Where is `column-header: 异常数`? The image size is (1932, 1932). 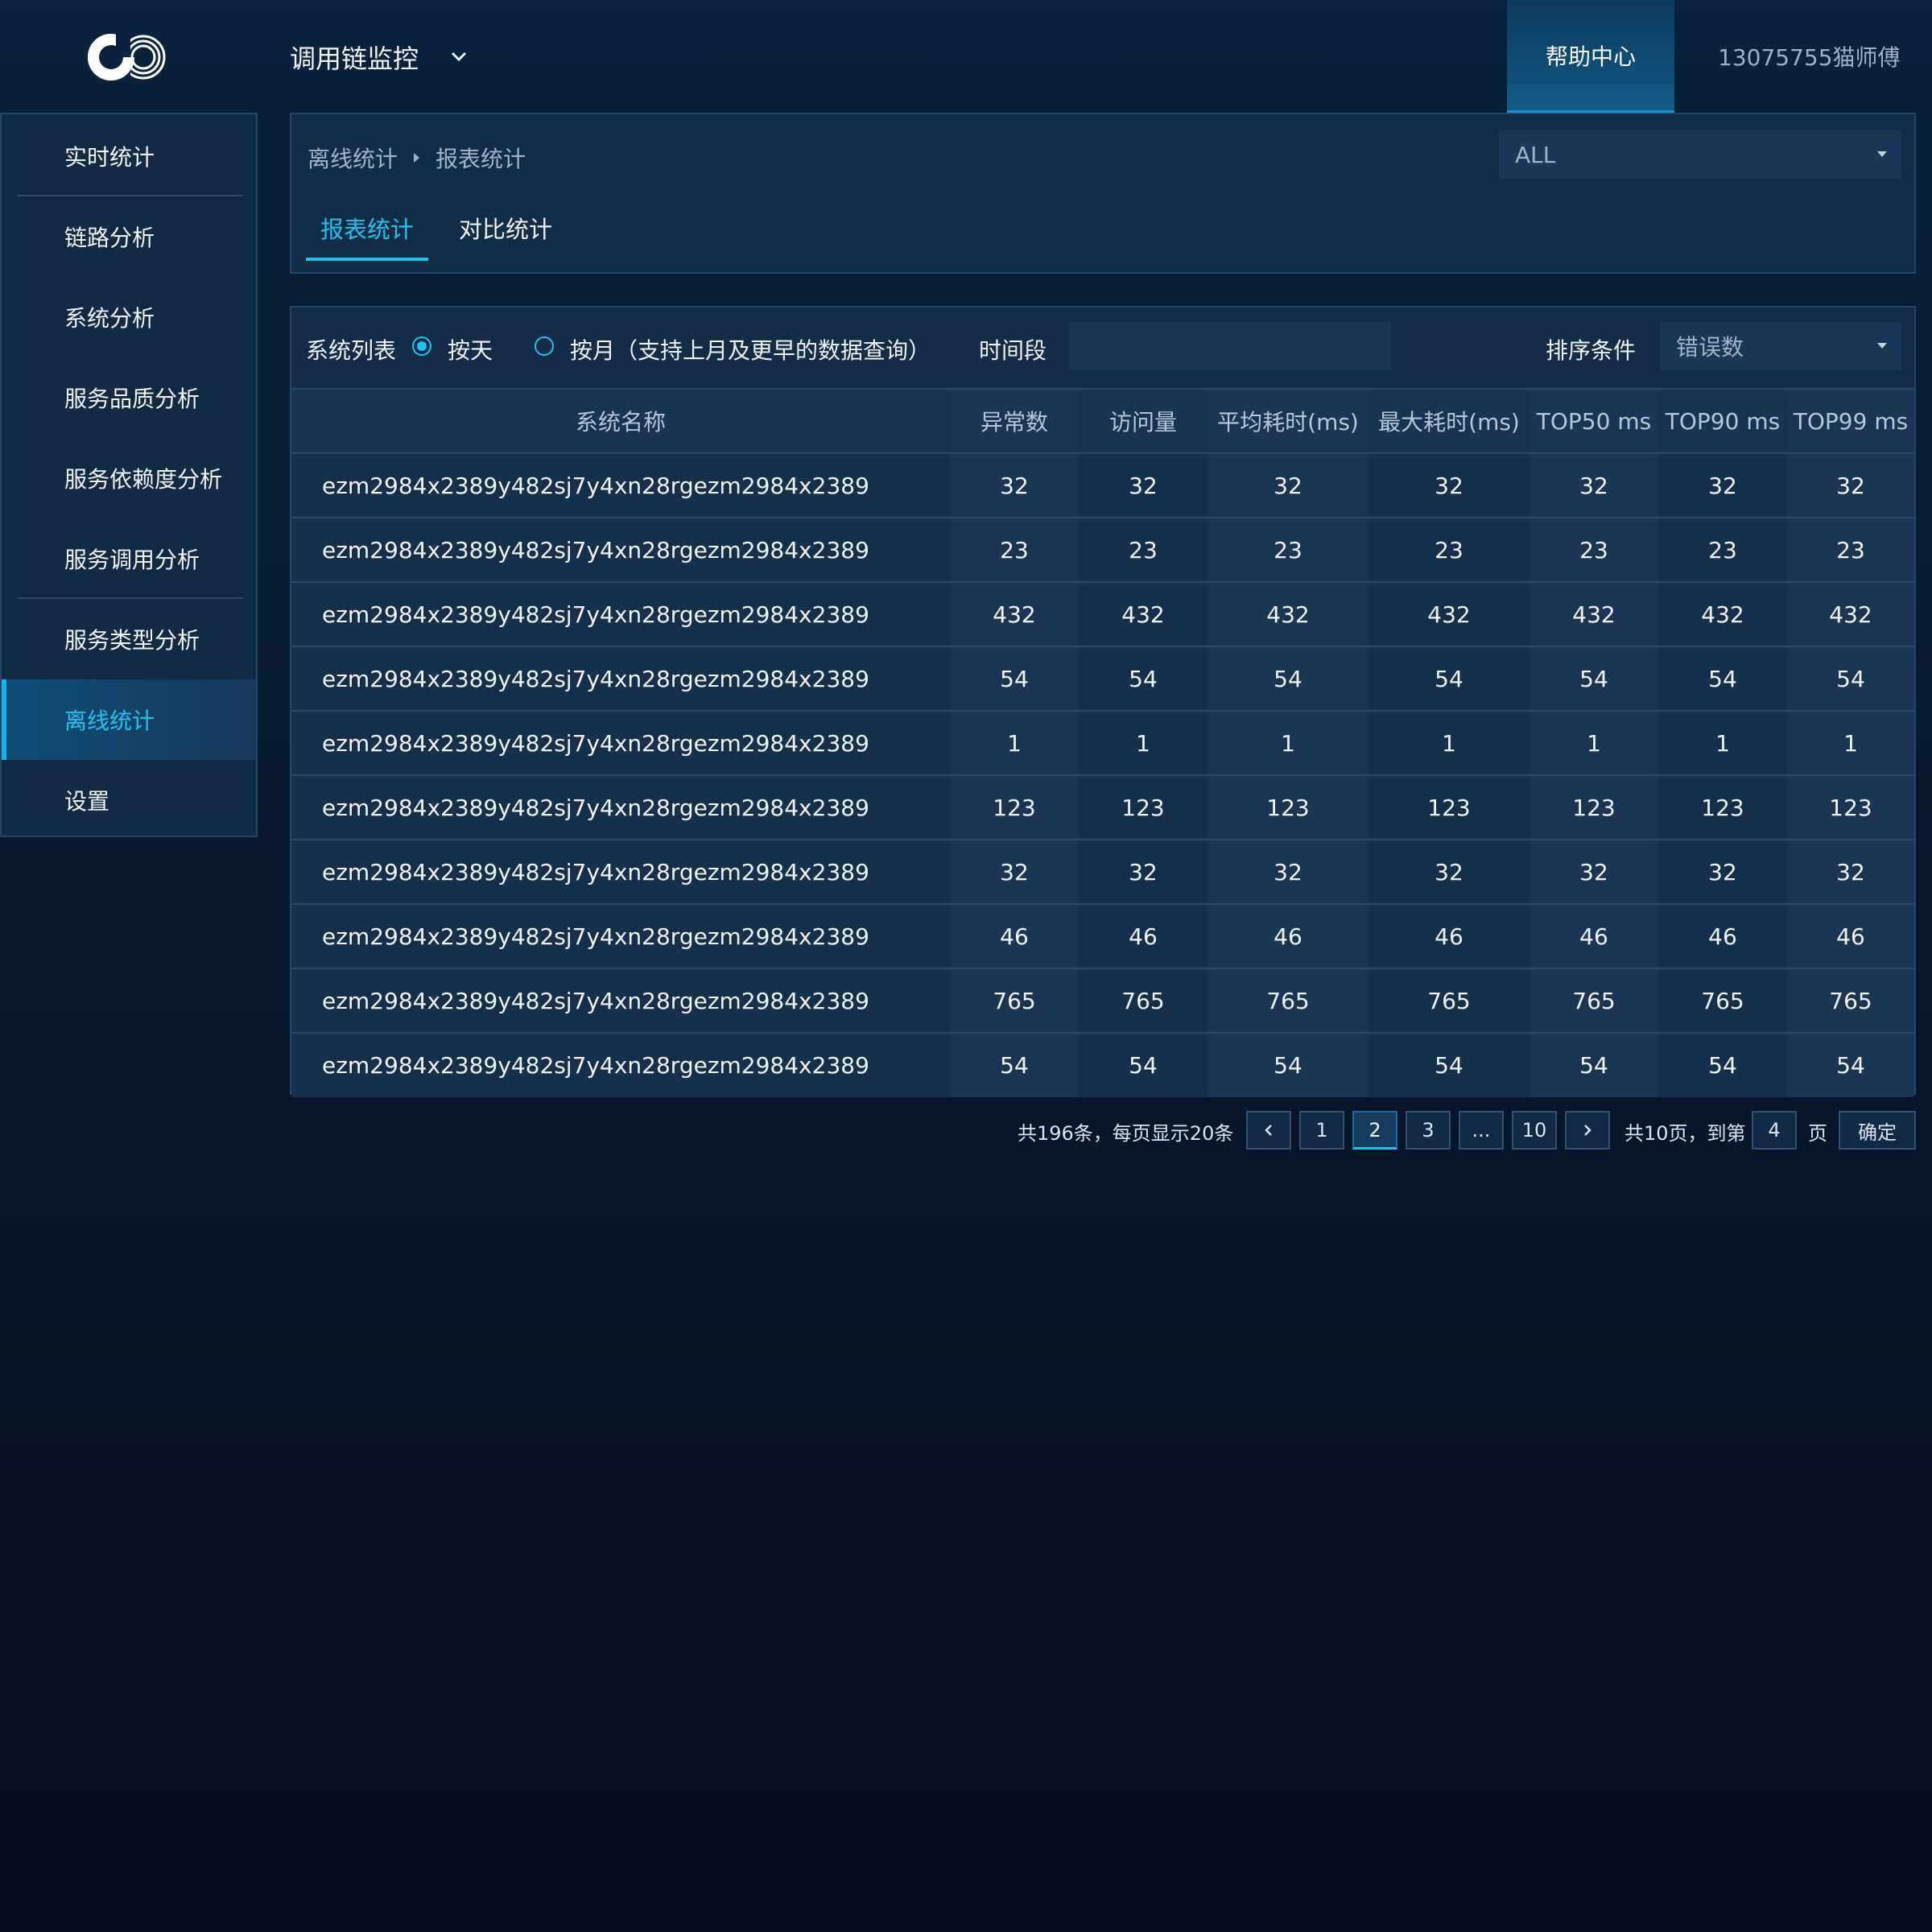
column-header: 异常数 is located at coordinates (1014, 421).